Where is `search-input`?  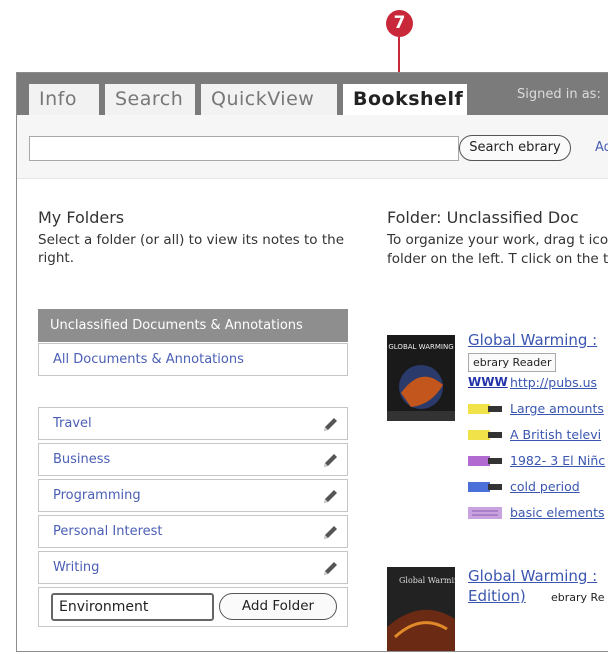 search-input is located at coordinates (244, 148).